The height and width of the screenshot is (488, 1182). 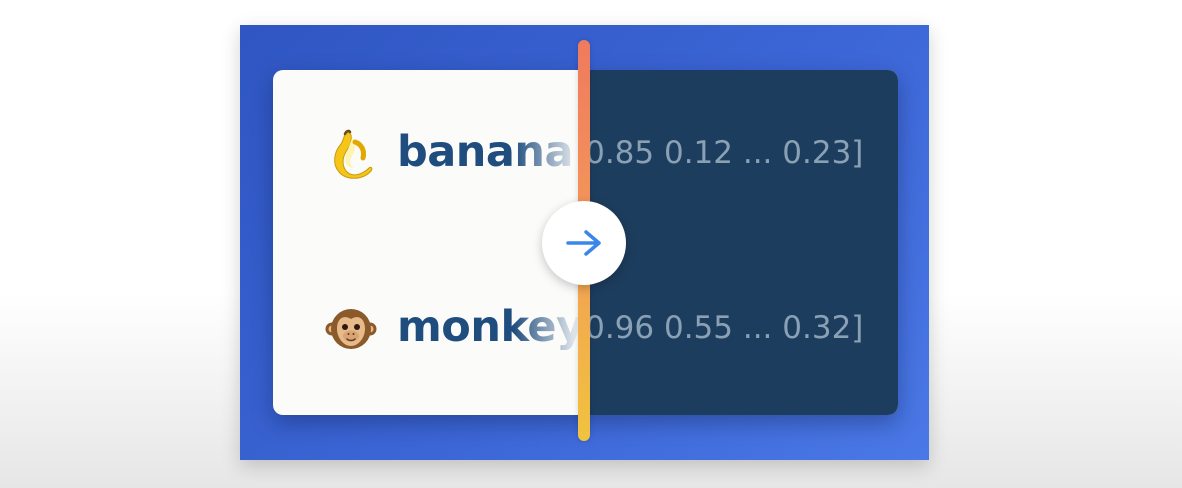 What do you see at coordinates (723, 328) in the screenshot?
I see `vector-monkey-text: [0.96 0.55 ... 0.32]` at bounding box center [723, 328].